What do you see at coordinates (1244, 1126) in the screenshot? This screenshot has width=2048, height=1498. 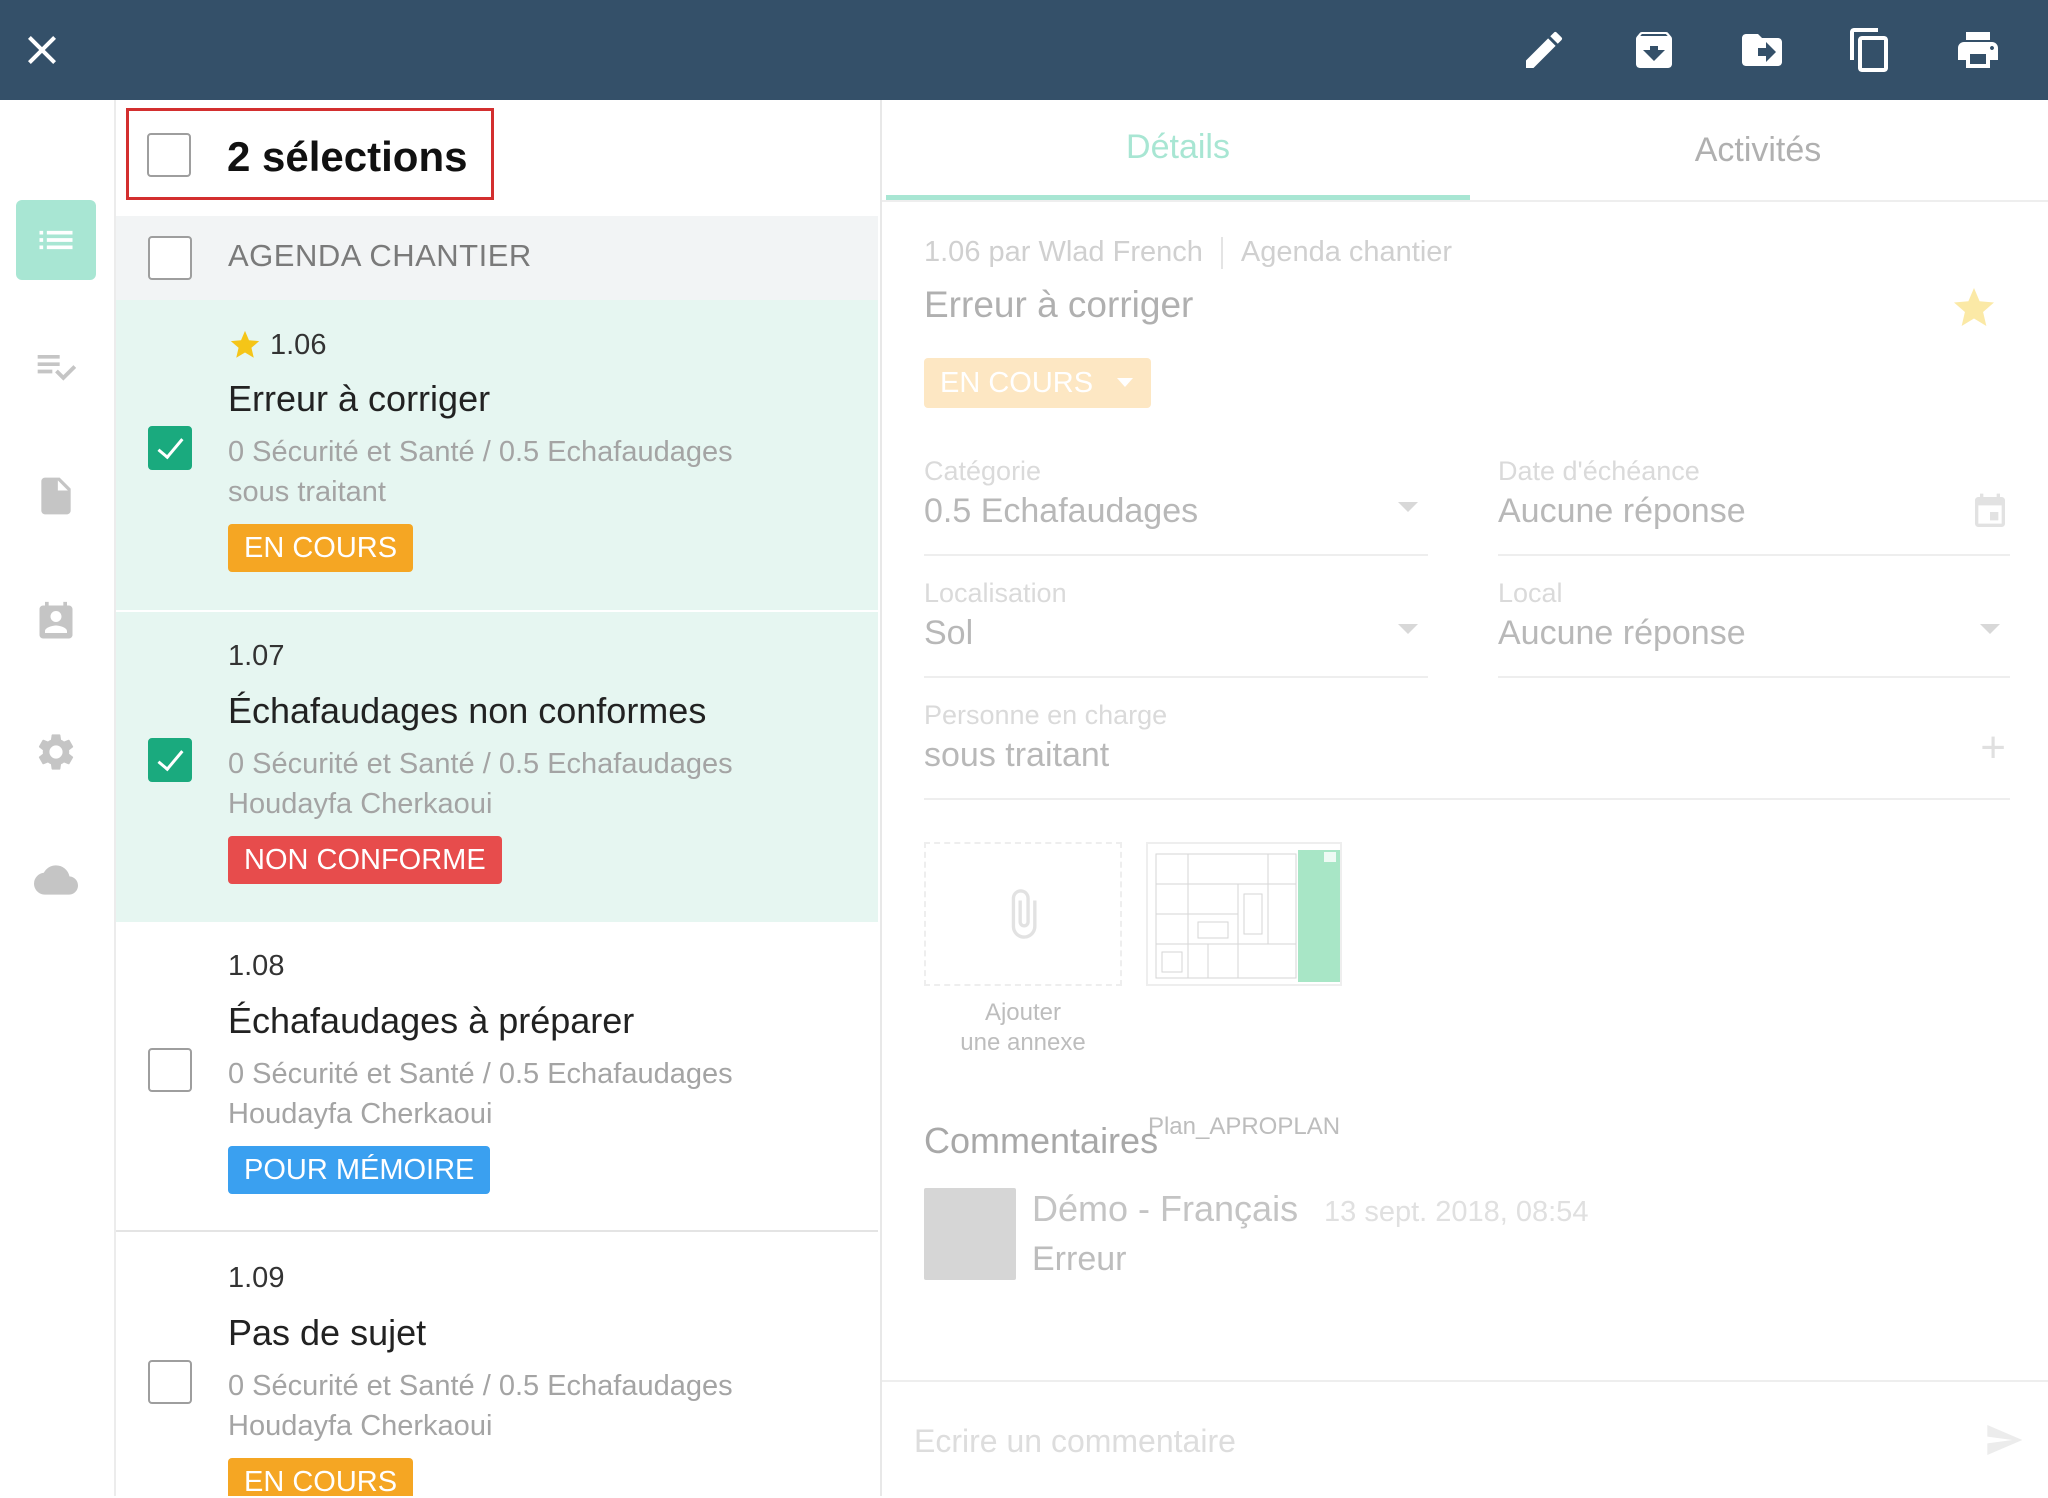 I see `plan-label: Plan_APROPLAN` at bounding box center [1244, 1126].